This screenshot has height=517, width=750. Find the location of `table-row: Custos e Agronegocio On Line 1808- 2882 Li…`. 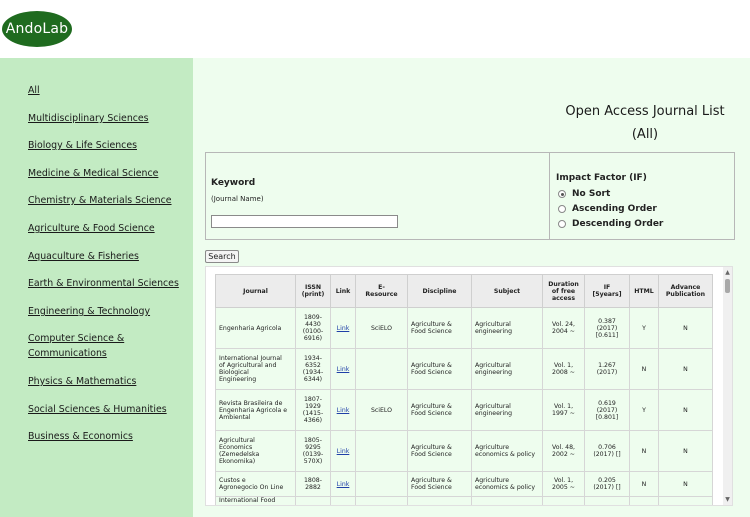

table-row: Custos e Agronegocio On Line 1808- 2882 Li… is located at coordinates (464, 484).